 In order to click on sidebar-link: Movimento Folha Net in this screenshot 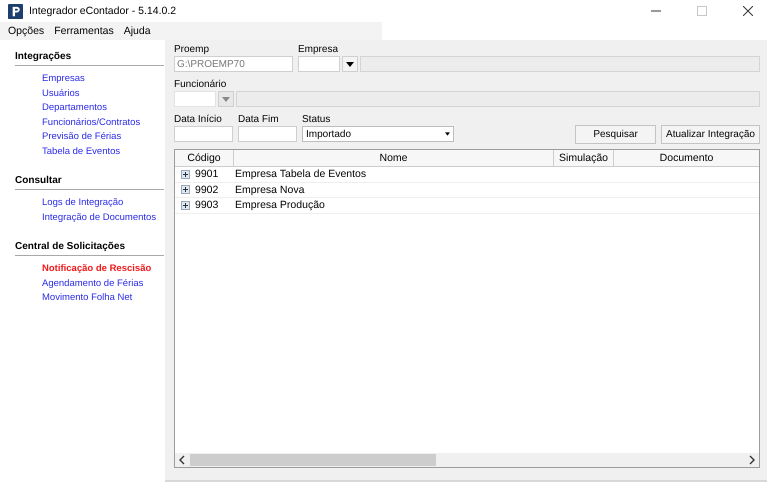, I will do `click(87, 298)`.